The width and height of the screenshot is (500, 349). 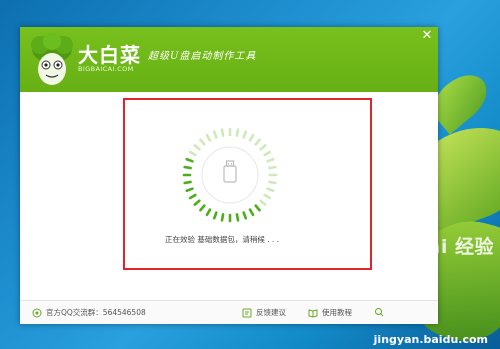 What do you see at coordinates (230, 171) in the screenshot?
I see `usb-drive-icon` at bounding box center [230, 171].